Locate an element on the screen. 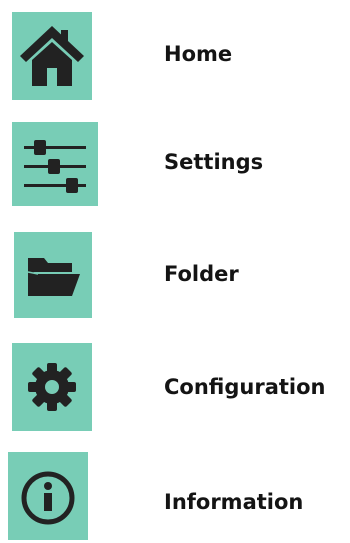 The width and height of the screenshot is (350, 543). nav-item-label: Folder is located at coordinates (201, 274).